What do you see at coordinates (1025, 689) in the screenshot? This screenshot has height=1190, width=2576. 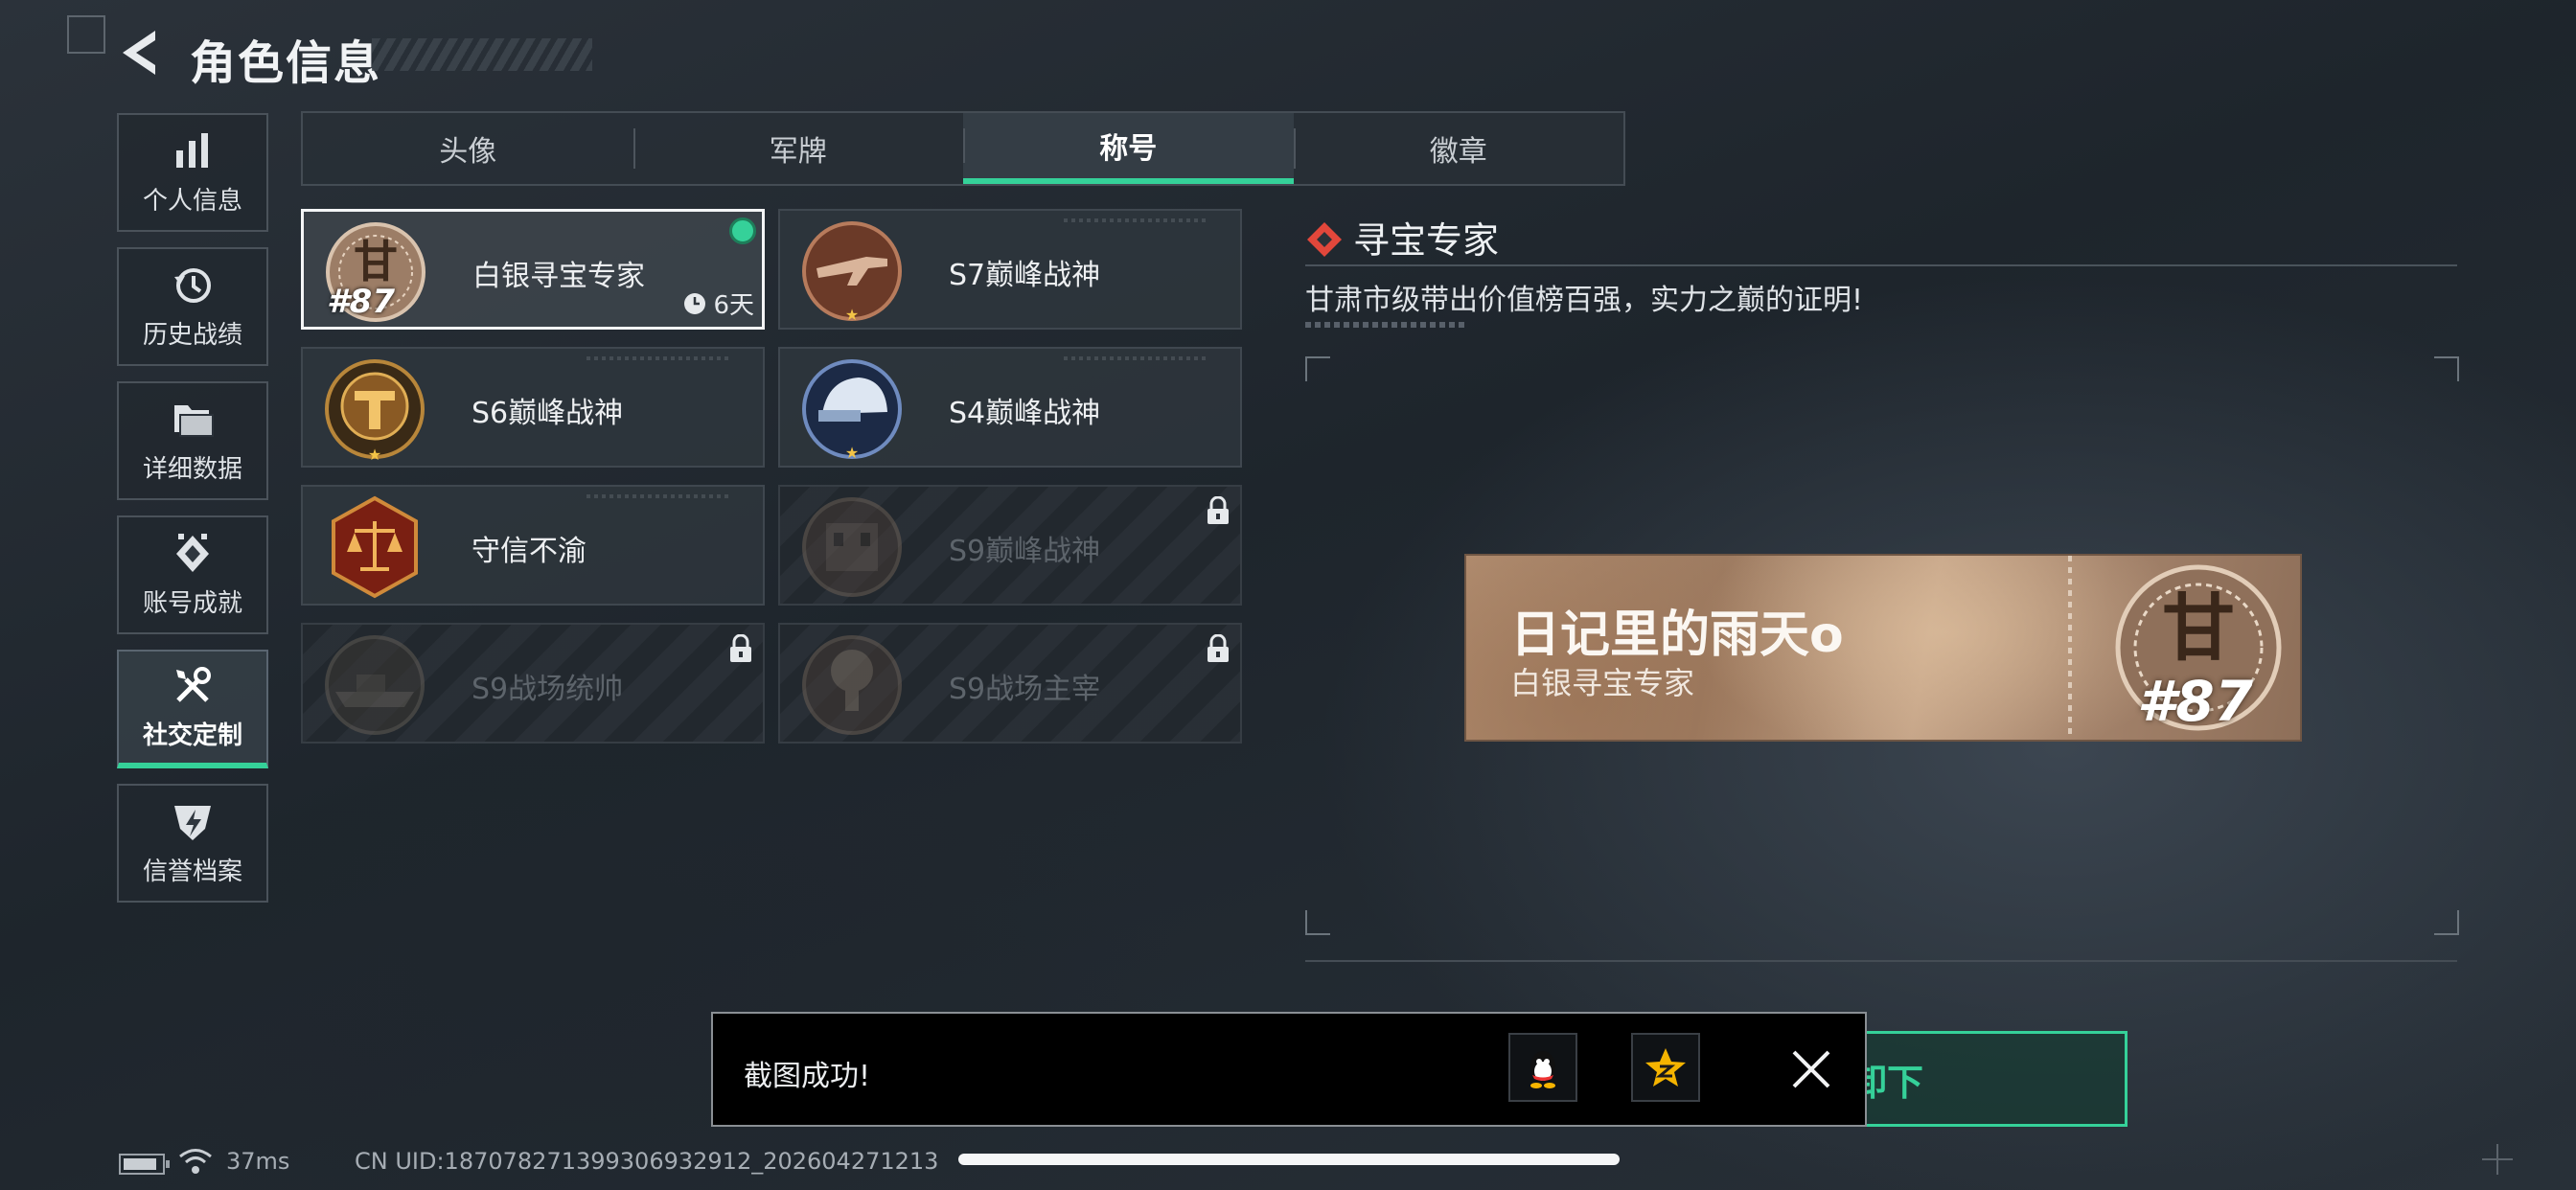 I see `title-name: S9战场主宰` at bounding box center [1025, 689].